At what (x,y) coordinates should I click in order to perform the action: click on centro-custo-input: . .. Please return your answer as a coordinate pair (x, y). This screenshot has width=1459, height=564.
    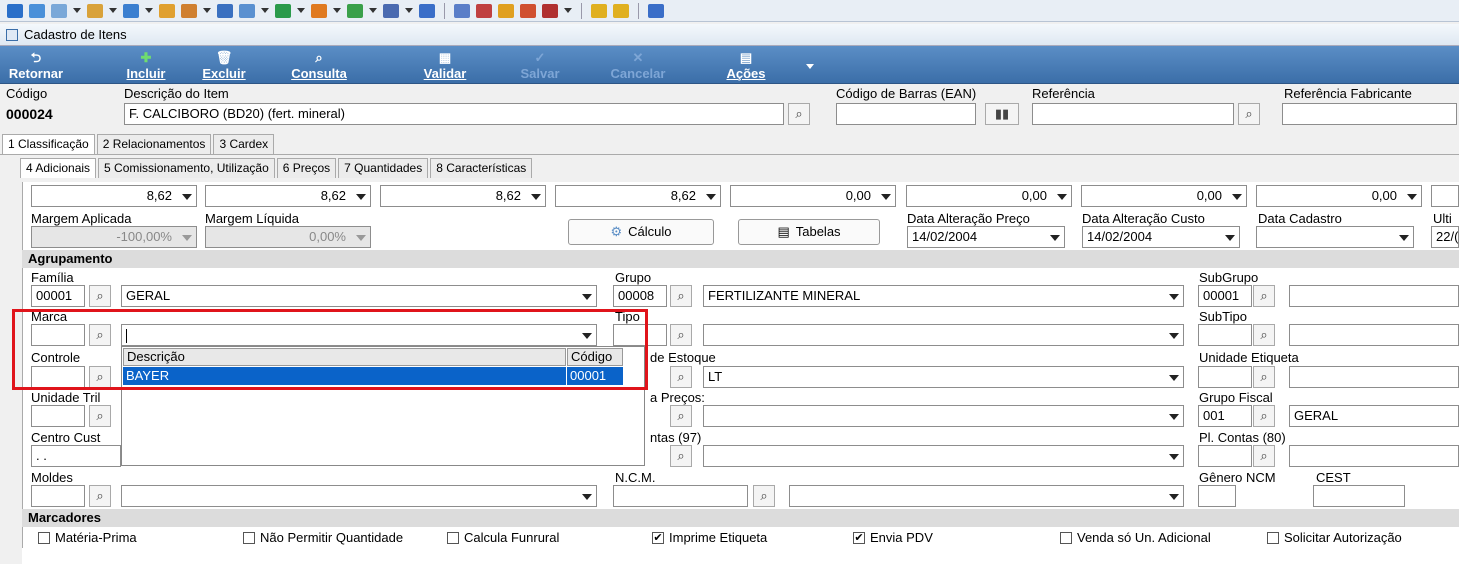
    Looking at the image, I should click on (76, 456).